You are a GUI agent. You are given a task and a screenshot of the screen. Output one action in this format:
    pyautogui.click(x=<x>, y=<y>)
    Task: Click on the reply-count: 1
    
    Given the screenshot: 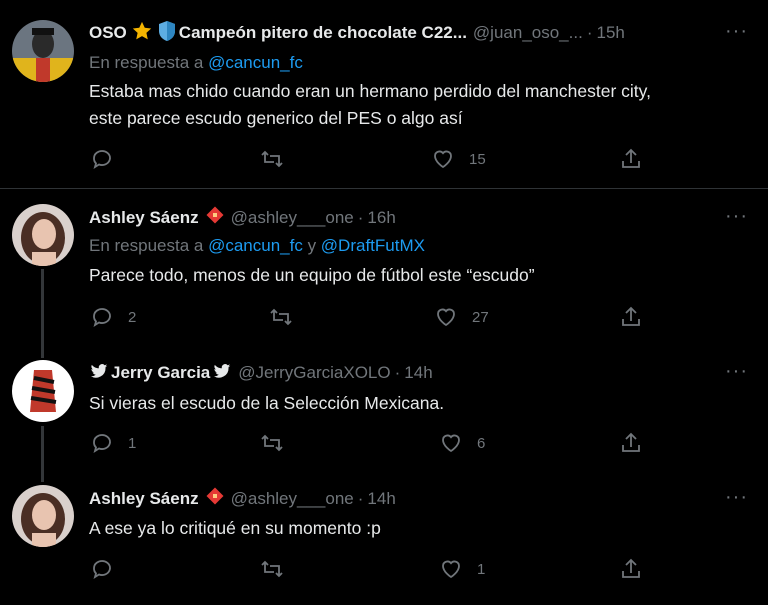 What is the action you would take?
    pyautogui.click(x=132, y=443)
    